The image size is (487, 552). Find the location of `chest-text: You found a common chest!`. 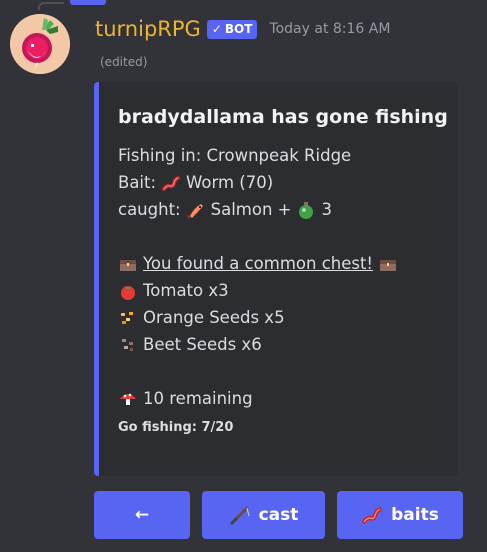

chest-text: You found a common chest! is located at coordinates (258, 263).